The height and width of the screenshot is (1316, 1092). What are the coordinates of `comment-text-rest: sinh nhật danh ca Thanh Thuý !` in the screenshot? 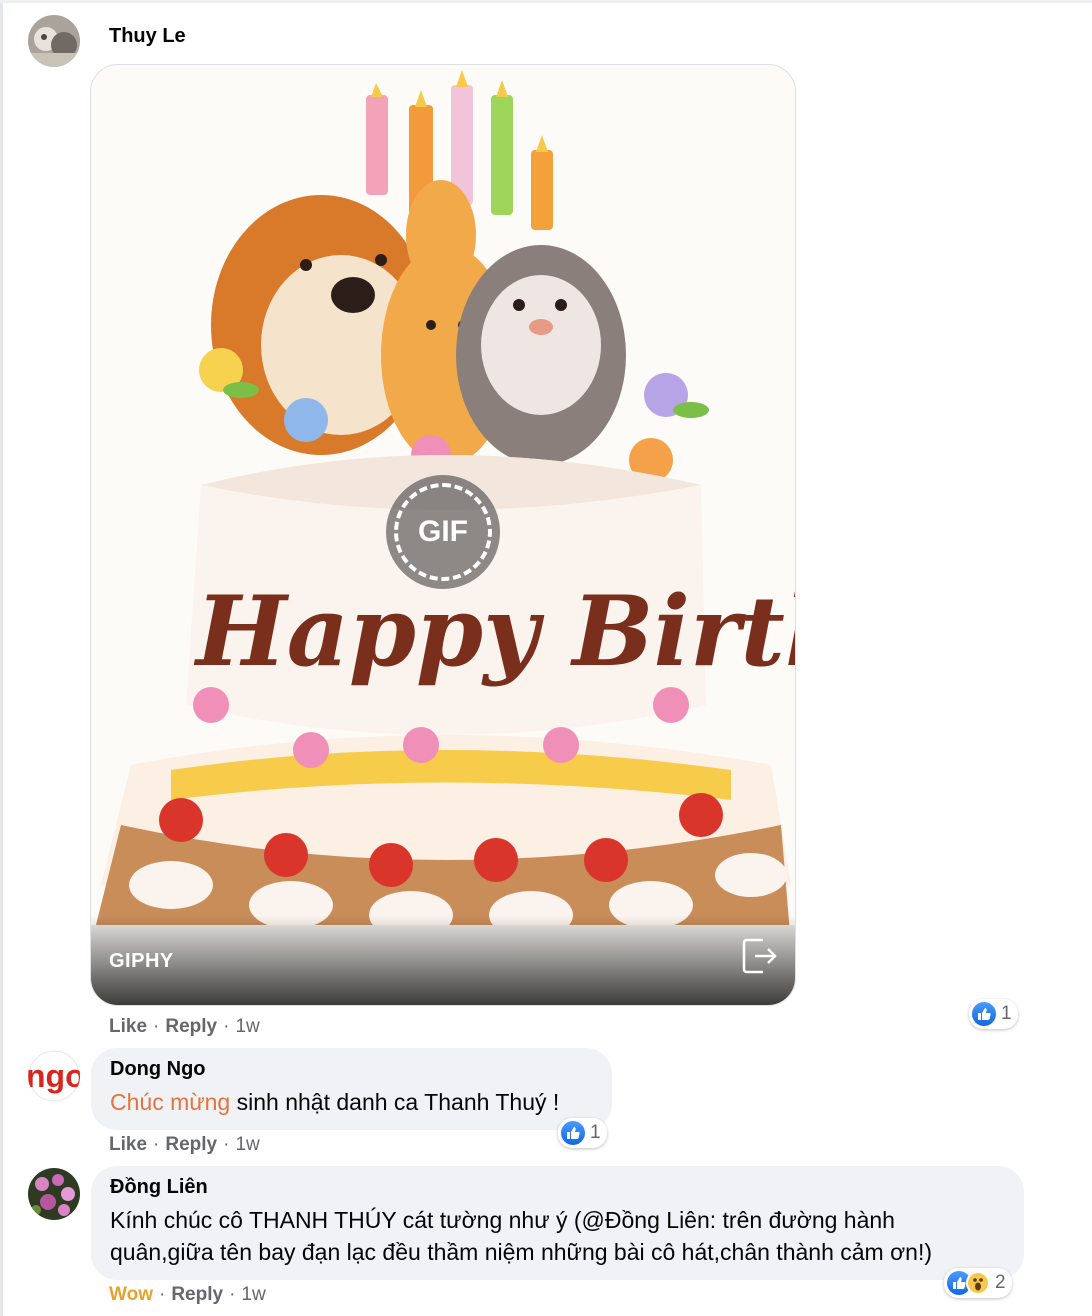 It's located at (395, 1102).